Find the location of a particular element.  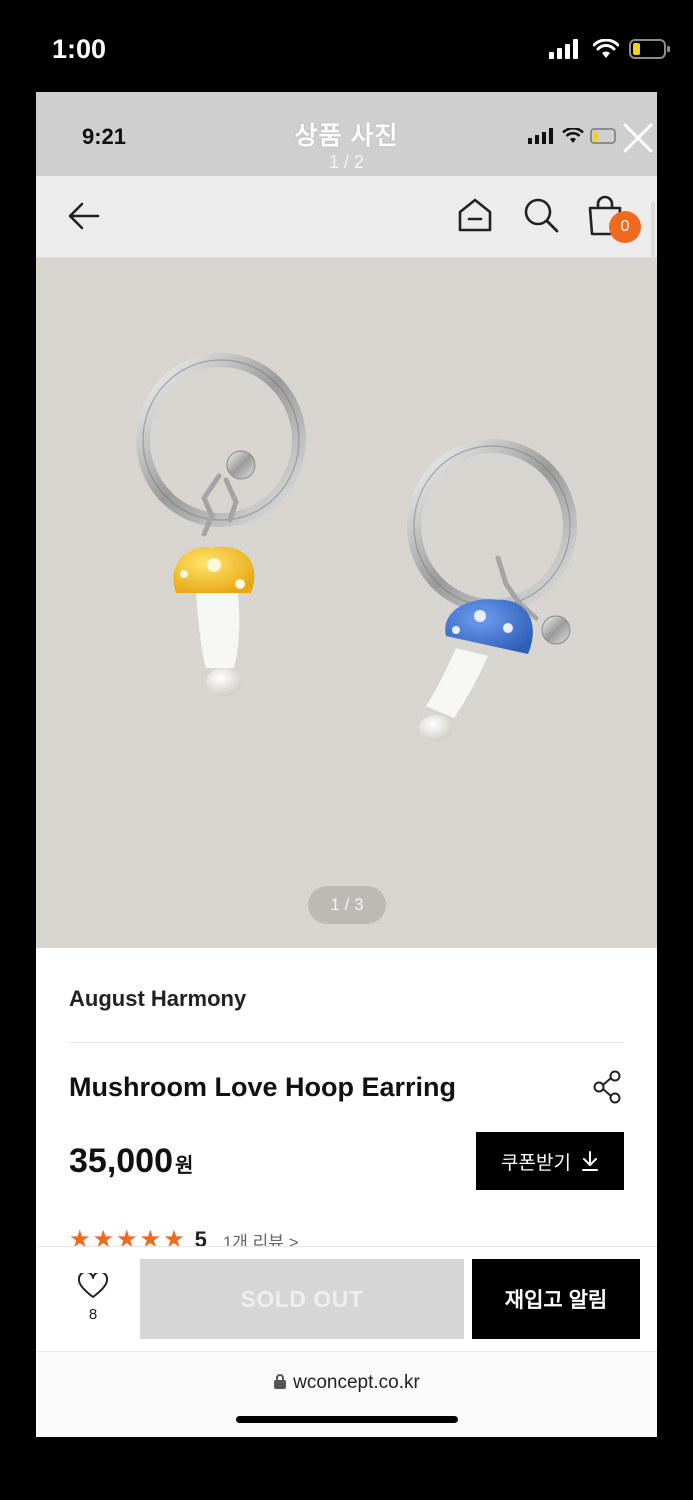

back-arrow-icon is located at coordinates (84, 216).